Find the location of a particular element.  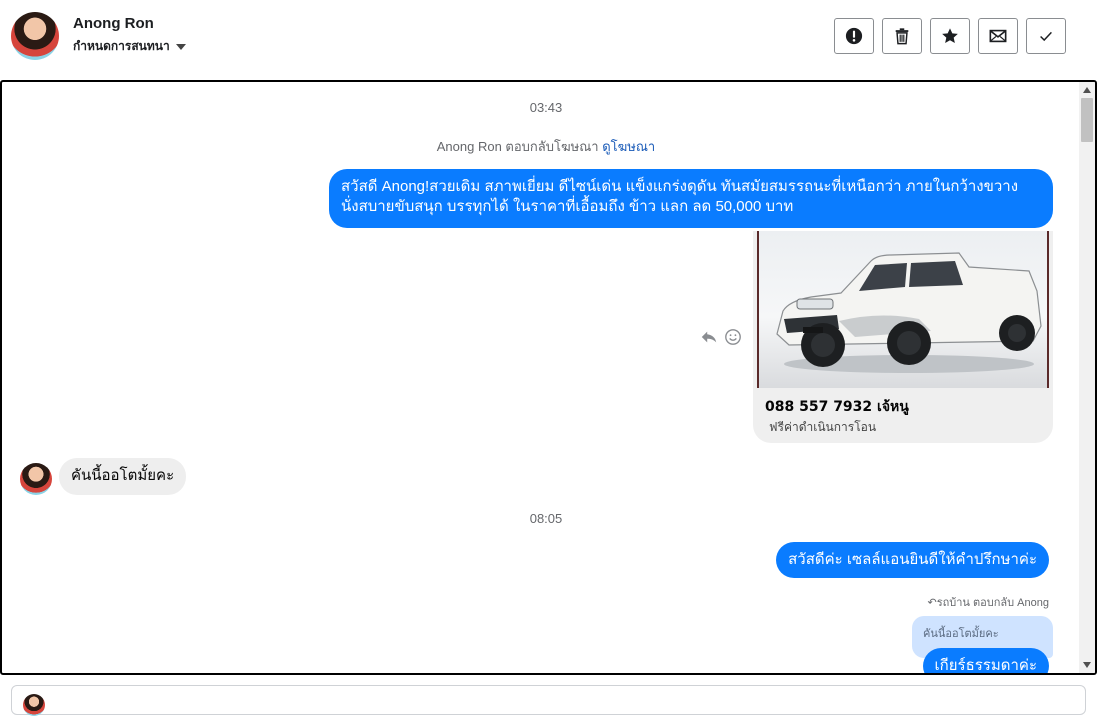

outgoing-message: เกียร์ธรรมดาค่ะ is located at coordinates (985, 660).